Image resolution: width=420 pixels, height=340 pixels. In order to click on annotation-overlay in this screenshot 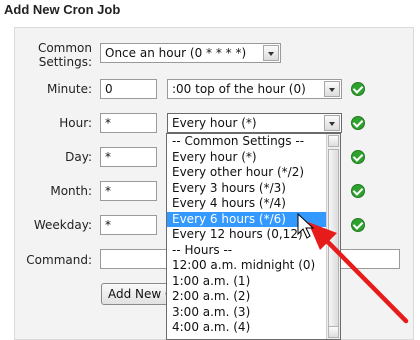, I will do `click(353, 268)`.